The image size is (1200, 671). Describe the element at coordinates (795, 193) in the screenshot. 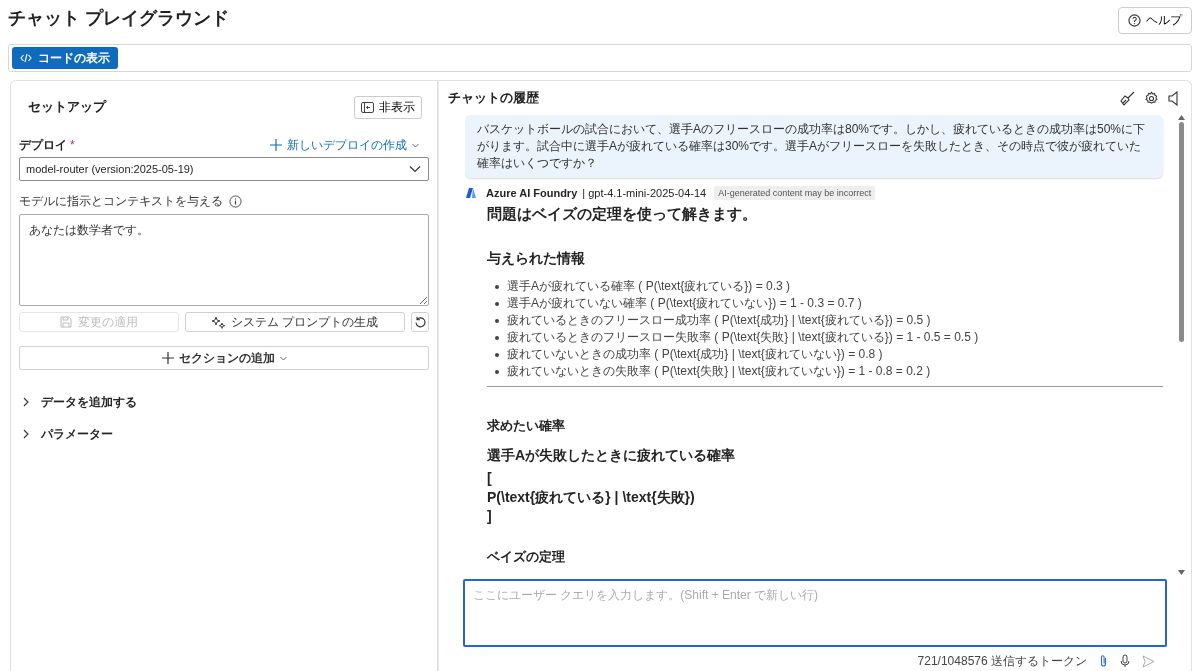

I see `ai-notice-badge: AI-generated content may be incorrect` at that location.